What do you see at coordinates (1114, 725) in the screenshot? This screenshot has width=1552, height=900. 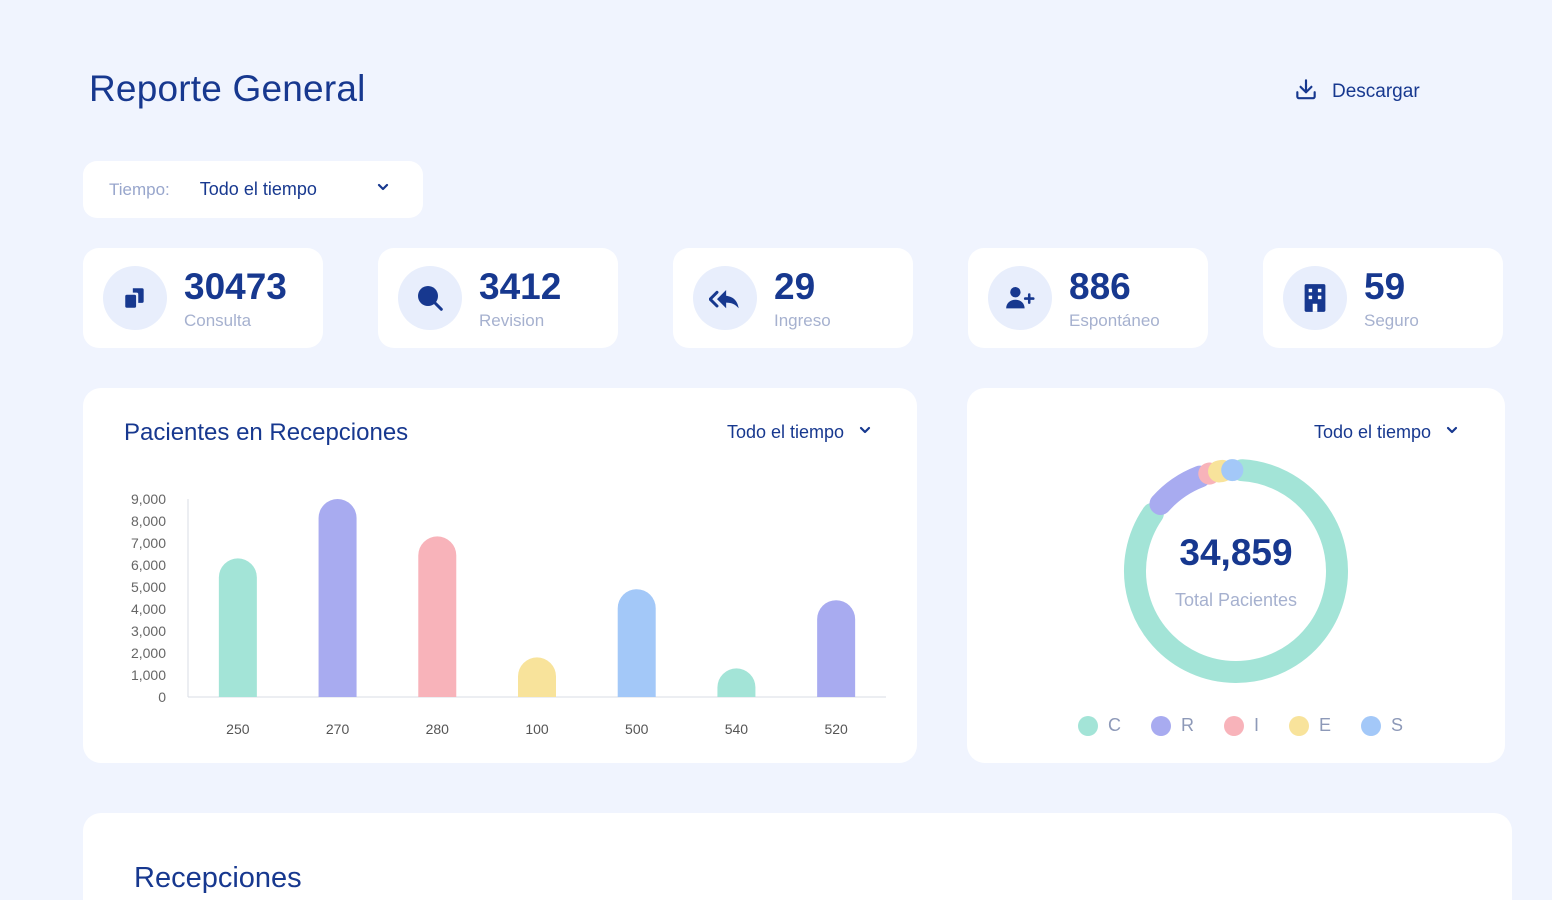 I see `legend-label: C` at bounding box center [1114, 725].